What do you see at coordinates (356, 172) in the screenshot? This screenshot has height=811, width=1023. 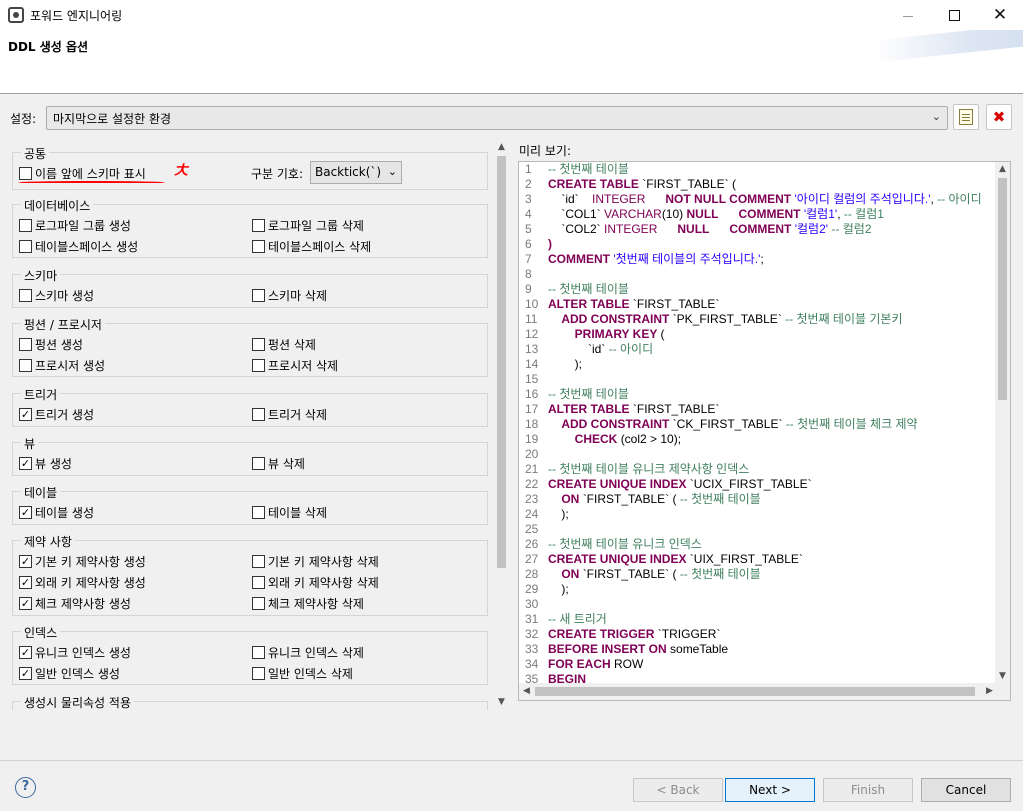 I see `separator-select: Backtick(`) ⌄` at bounding box center [356, 172].